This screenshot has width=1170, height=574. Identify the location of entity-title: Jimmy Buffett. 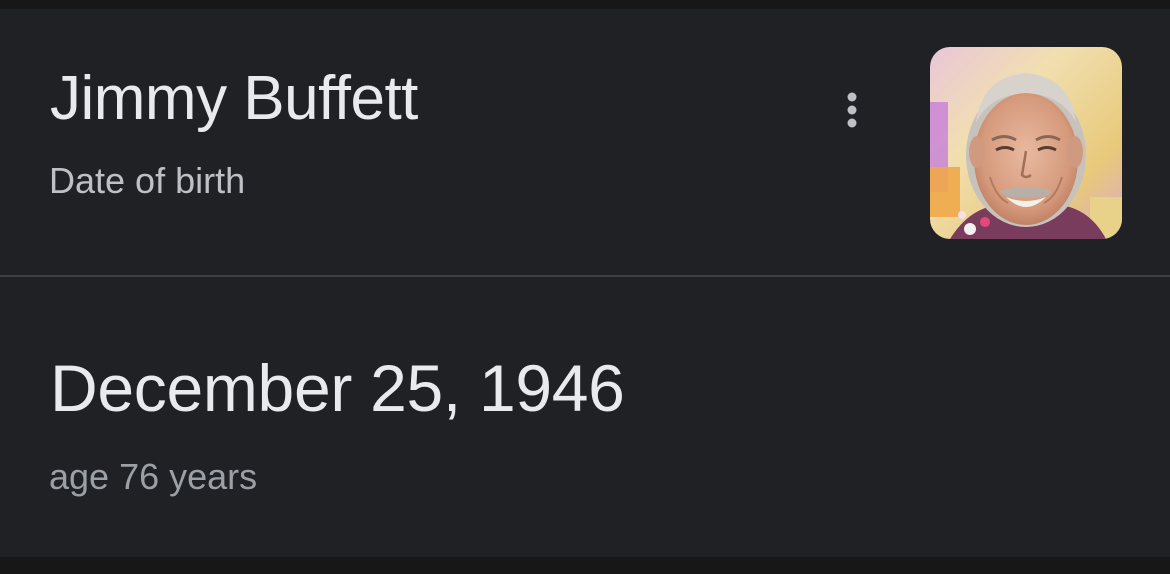
(234, 99).